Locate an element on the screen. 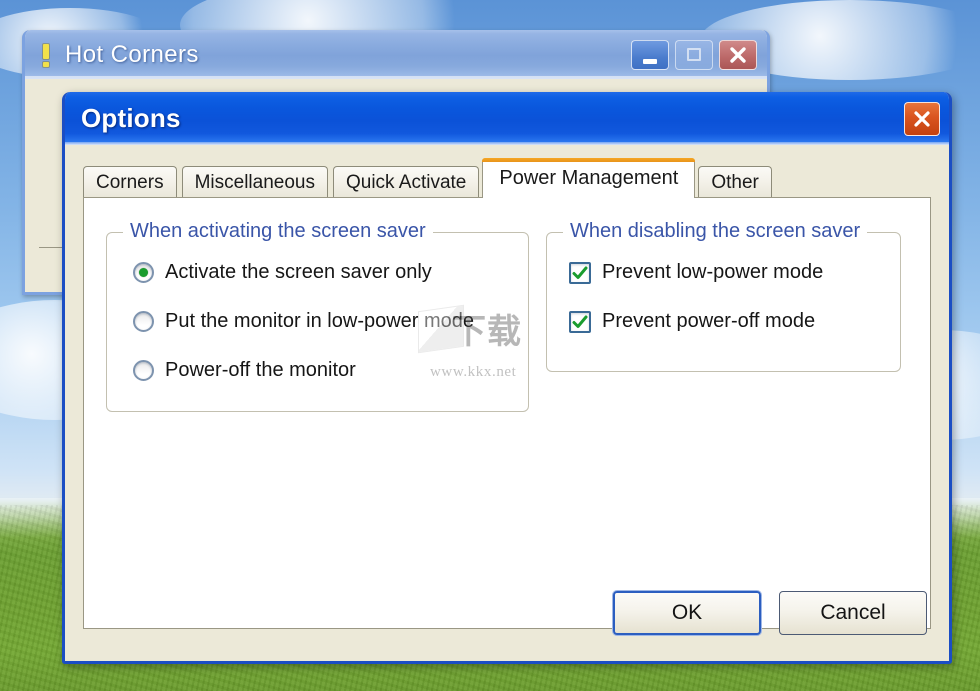 The width and height of the screenshot is (980, 691). radio-label: Power-off the monitor is located at coordinates (260, 370).